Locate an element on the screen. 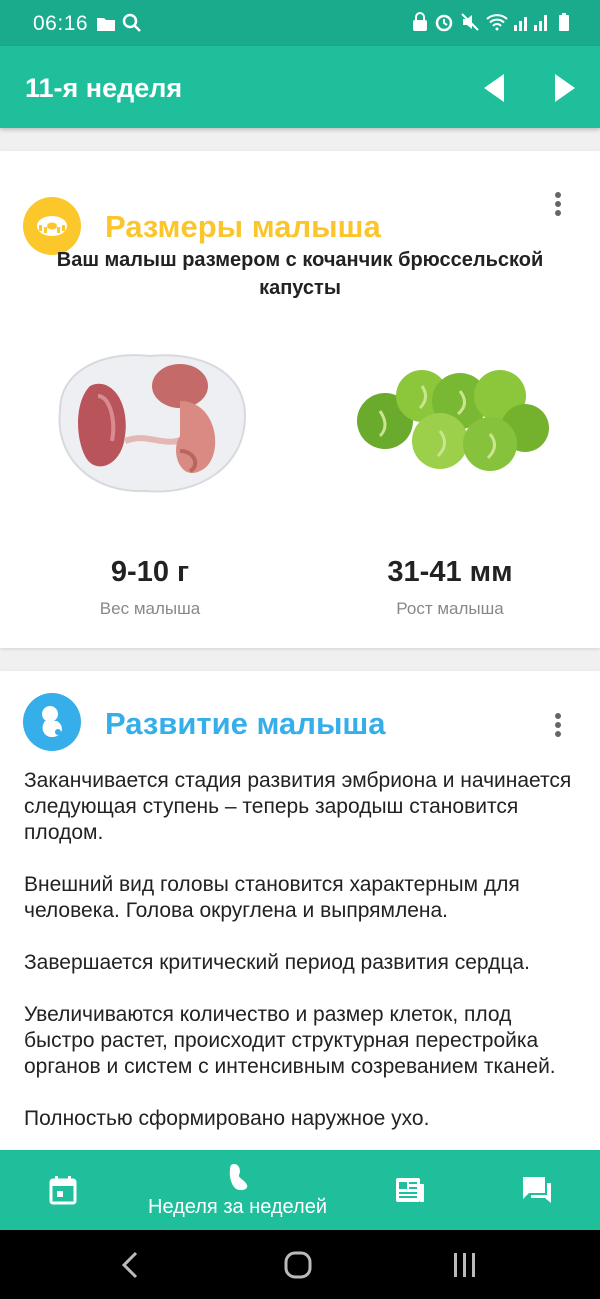 Image resolution: width=600 pixels, height=1299 pixels. baby-icon is located at coordinates (52, 722).